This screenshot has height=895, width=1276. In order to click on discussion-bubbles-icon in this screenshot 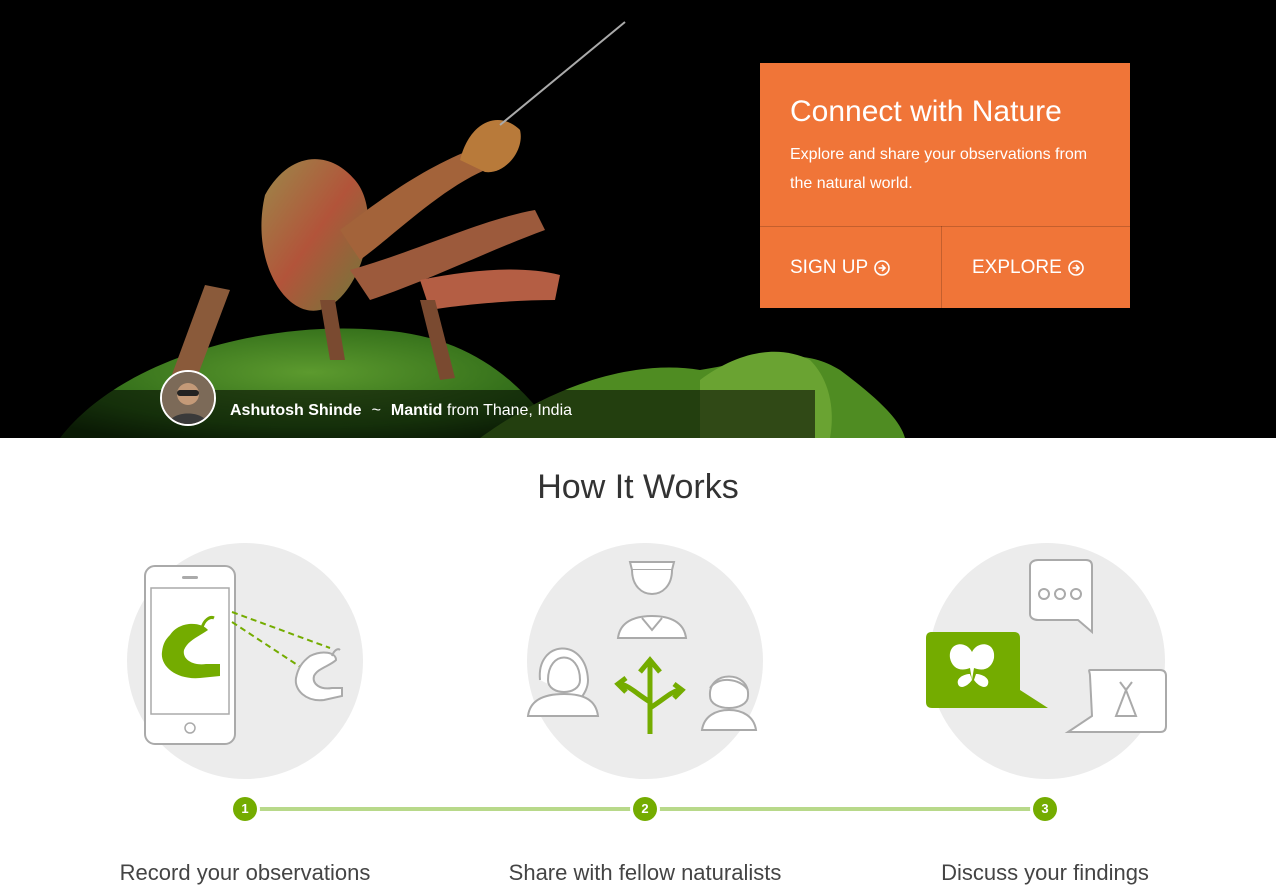, I will do `click(1046, 646)`.